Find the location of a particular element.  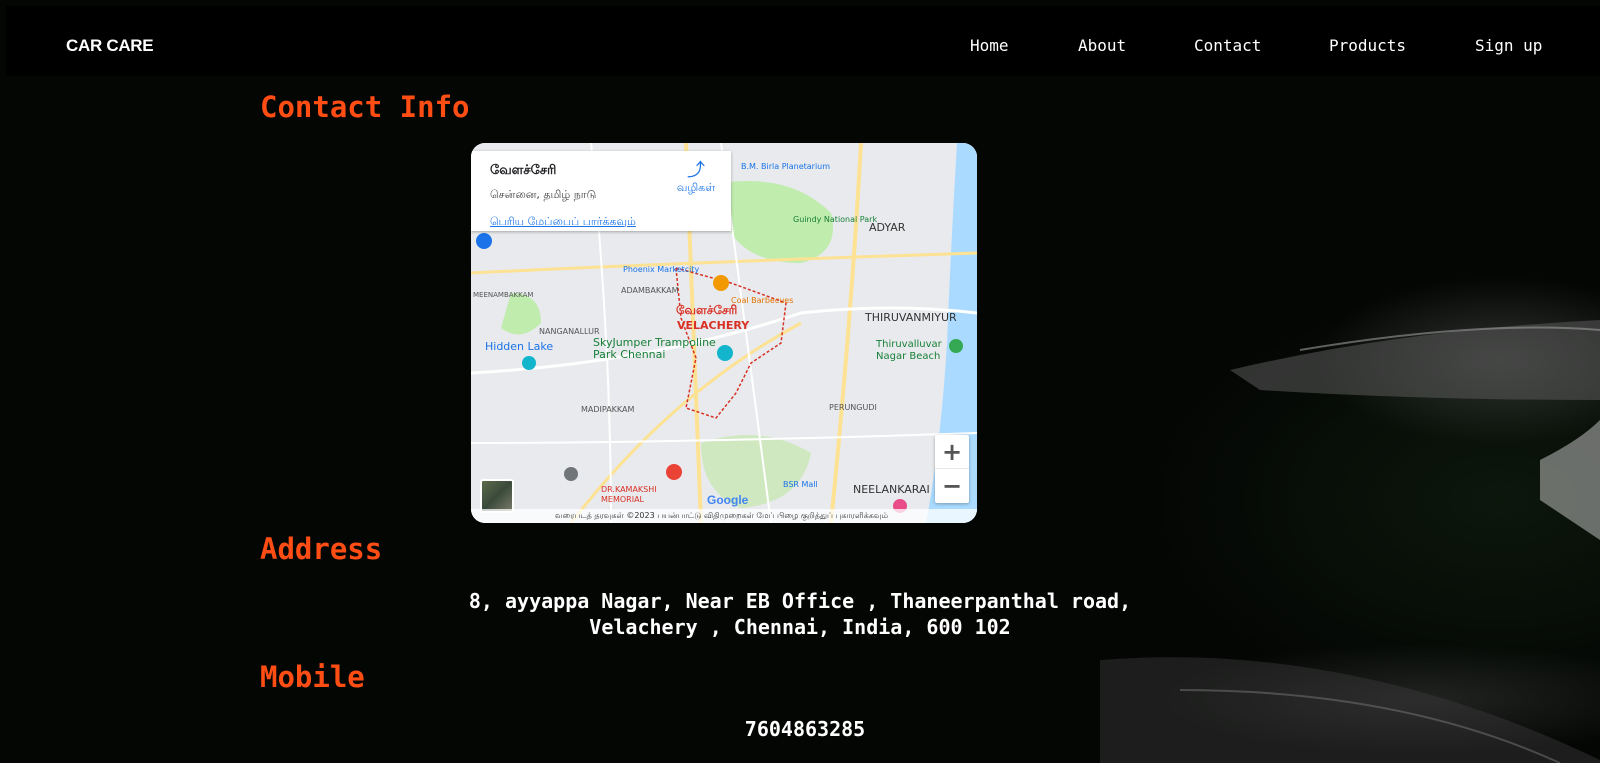

google-logo: Google is located at coordinates (728, 500).